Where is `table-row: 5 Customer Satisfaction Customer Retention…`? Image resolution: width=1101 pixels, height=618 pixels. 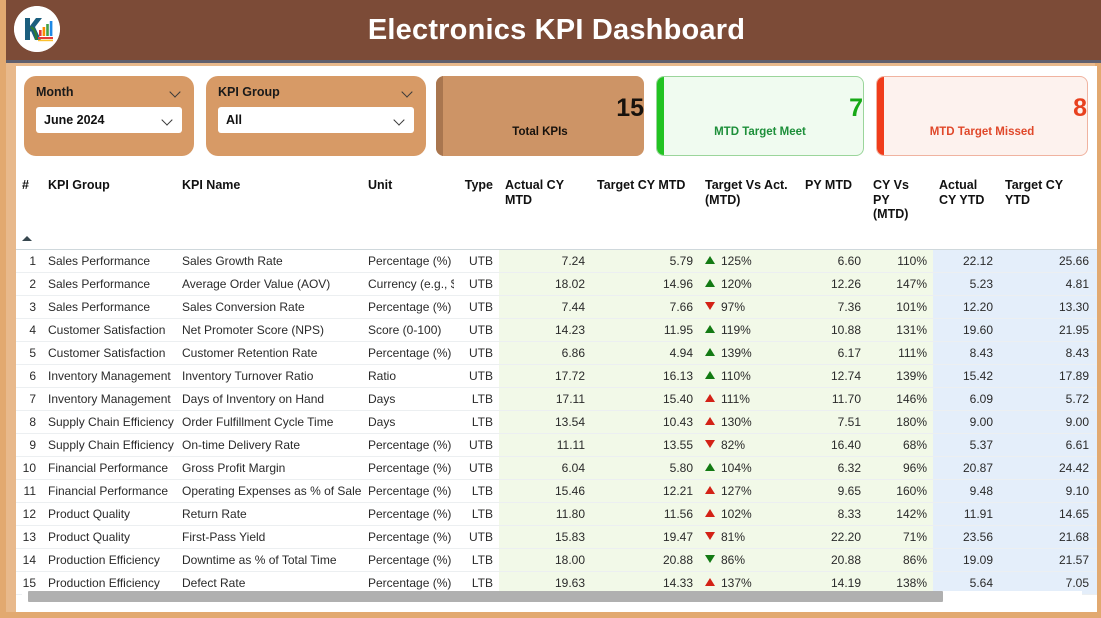
table-row: 5 Customer Satisfaction Customer Retention… is located at coordinates (556, 353).